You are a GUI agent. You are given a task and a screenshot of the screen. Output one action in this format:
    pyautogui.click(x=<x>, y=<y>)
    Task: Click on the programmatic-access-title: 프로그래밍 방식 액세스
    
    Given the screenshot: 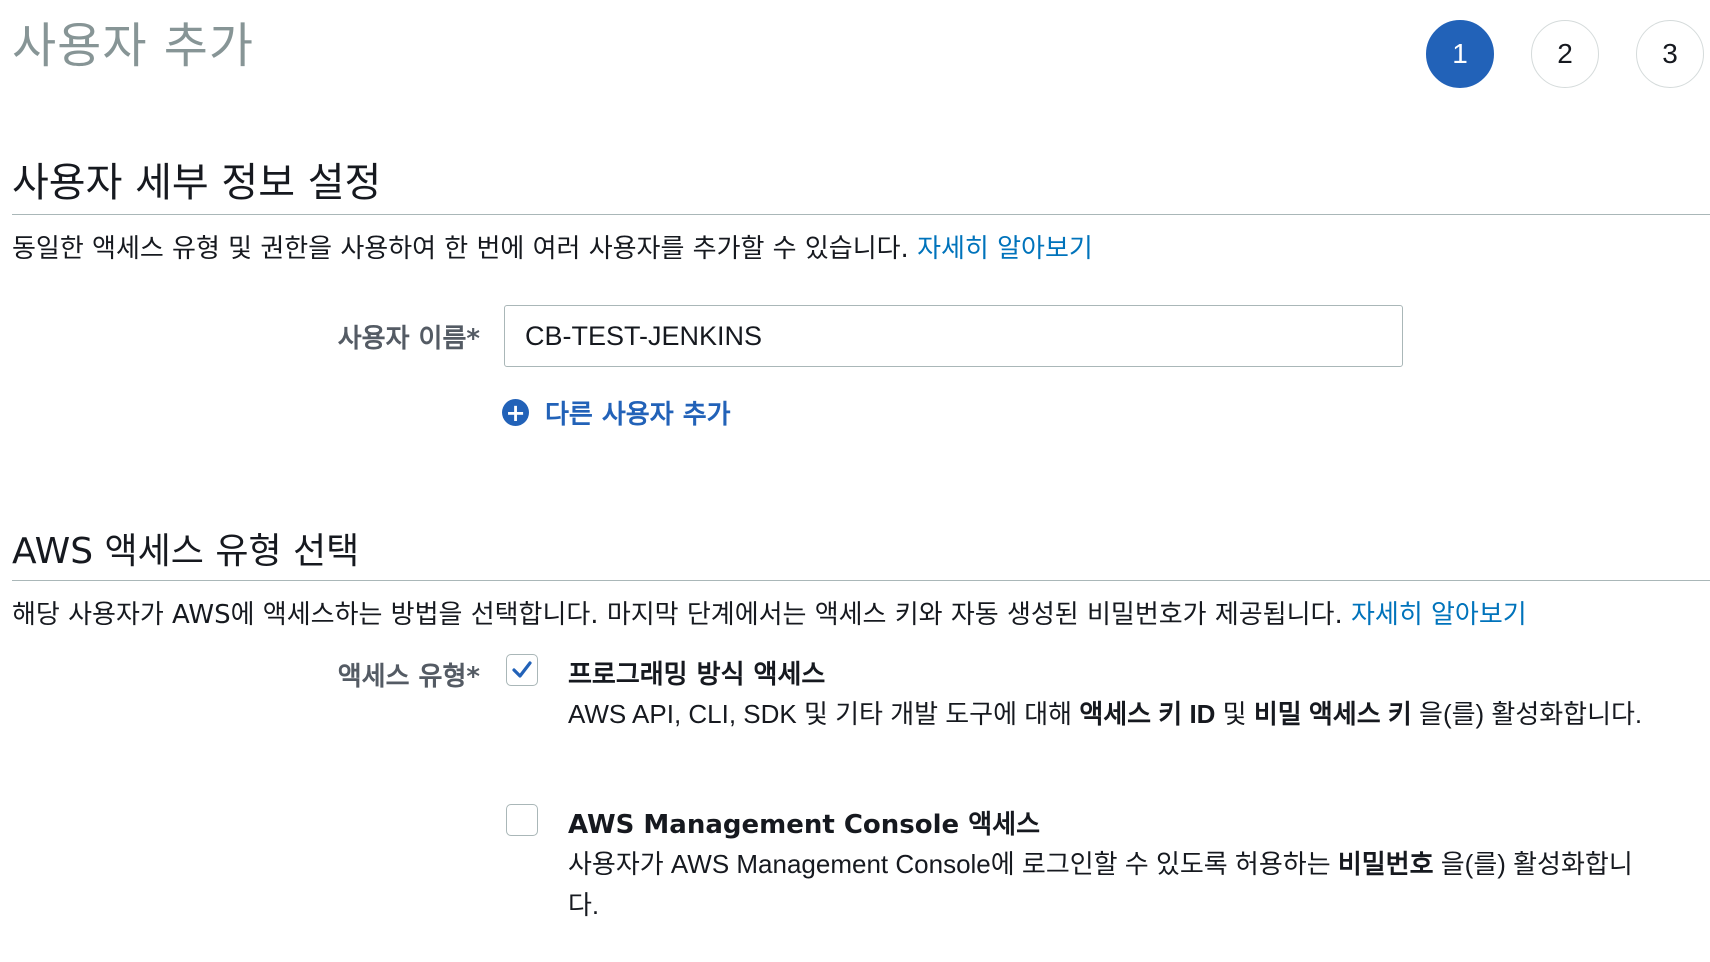 What is the action you would take?
    pyautogui.click(x=697, y=675)
    